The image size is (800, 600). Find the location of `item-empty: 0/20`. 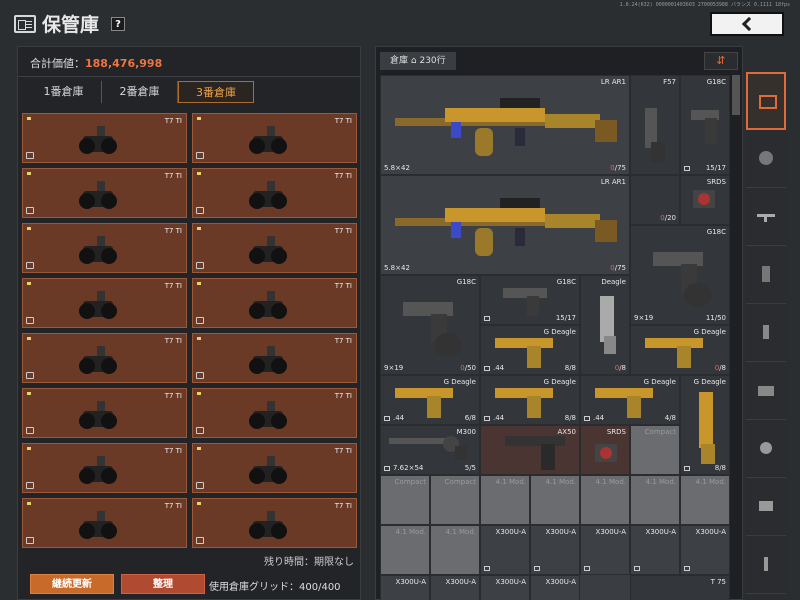

item-empty: 0/20 is located at coordinates (655, 200).